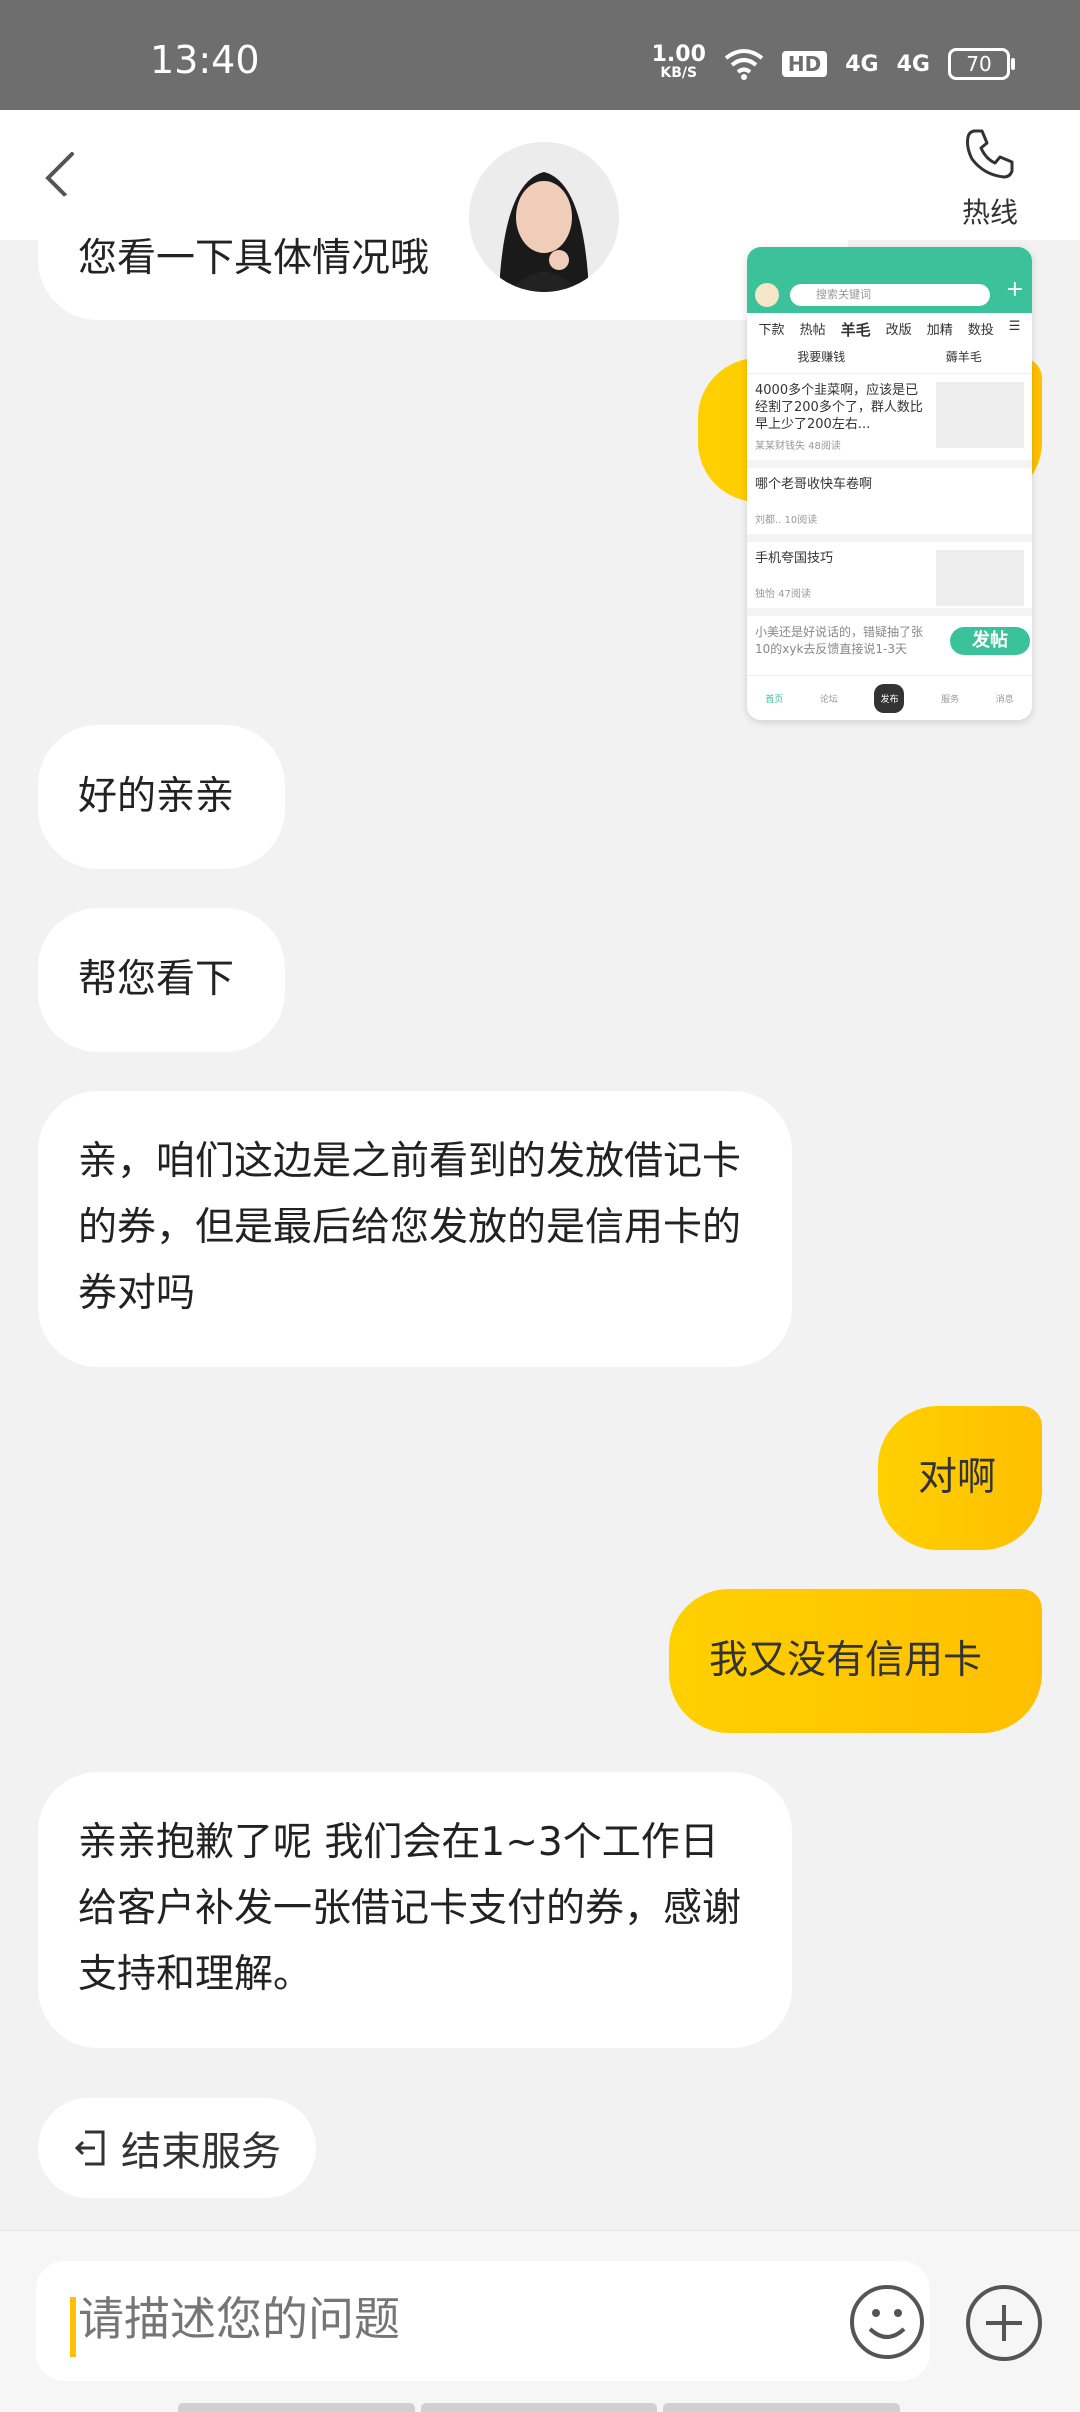  I want to click on battery-icon: 70, so click(981, 64).